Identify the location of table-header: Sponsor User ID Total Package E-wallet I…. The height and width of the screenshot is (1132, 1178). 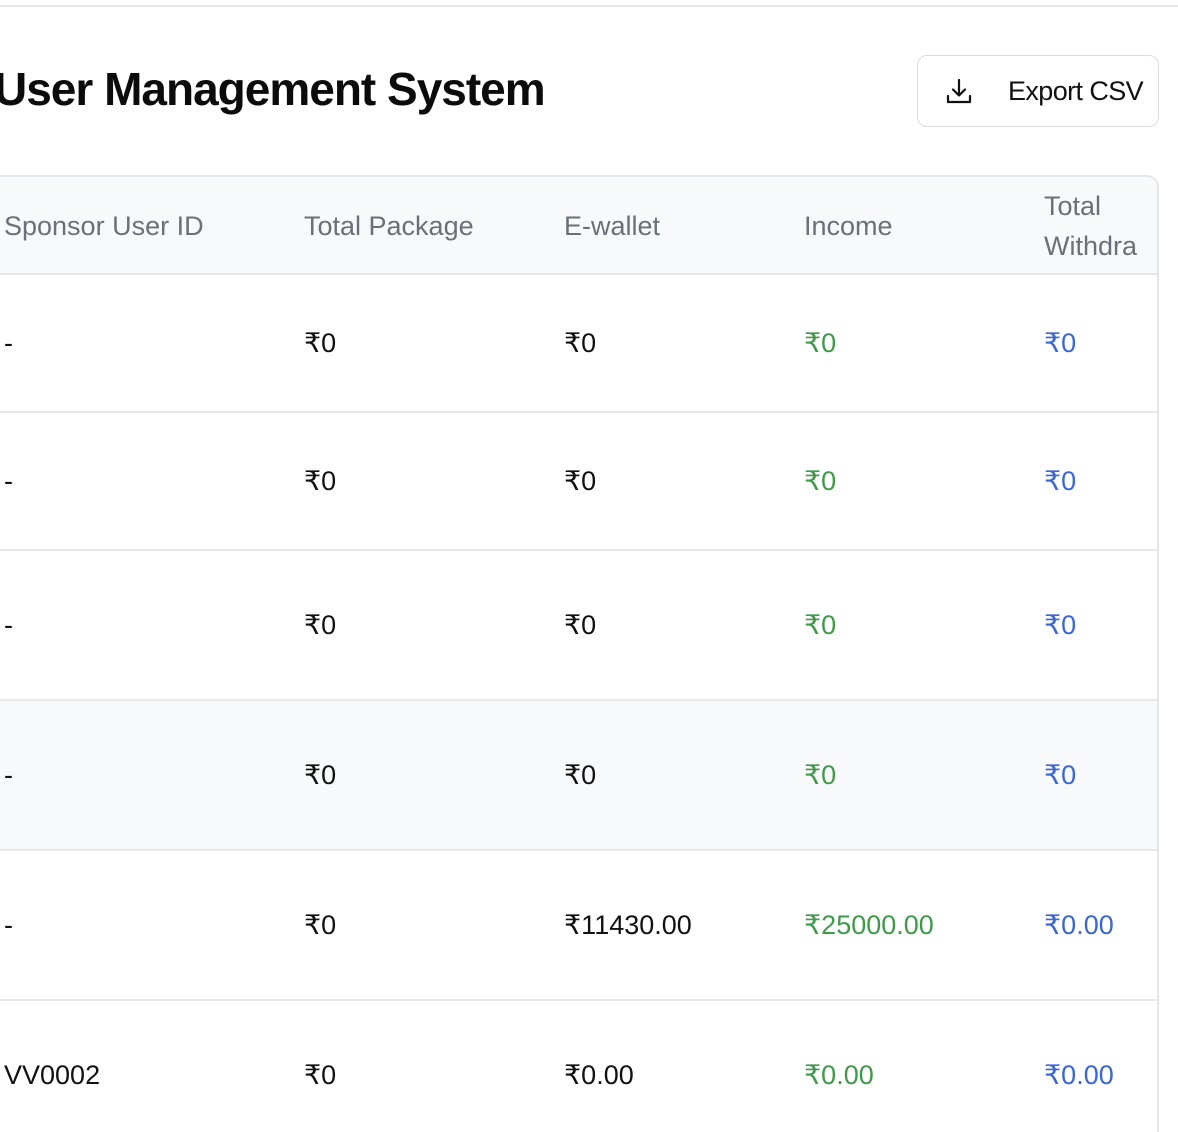
(578, 239).